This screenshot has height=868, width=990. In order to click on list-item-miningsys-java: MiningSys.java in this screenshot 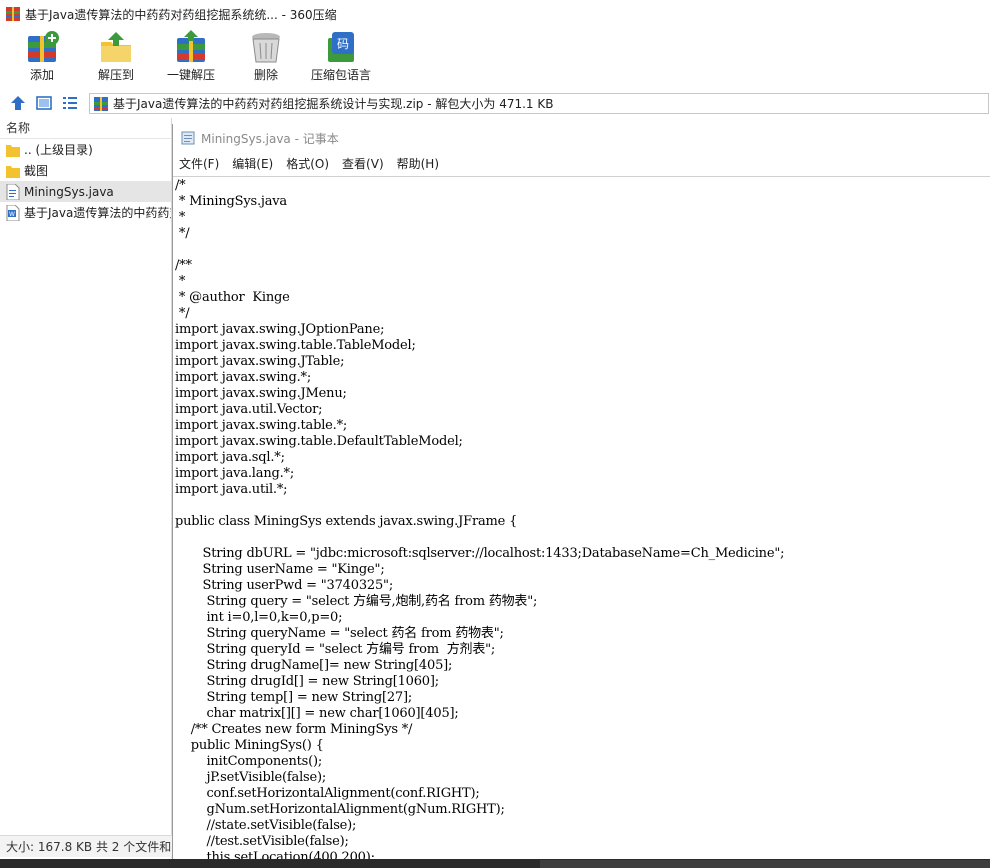, I will do `click(85, 191)`.